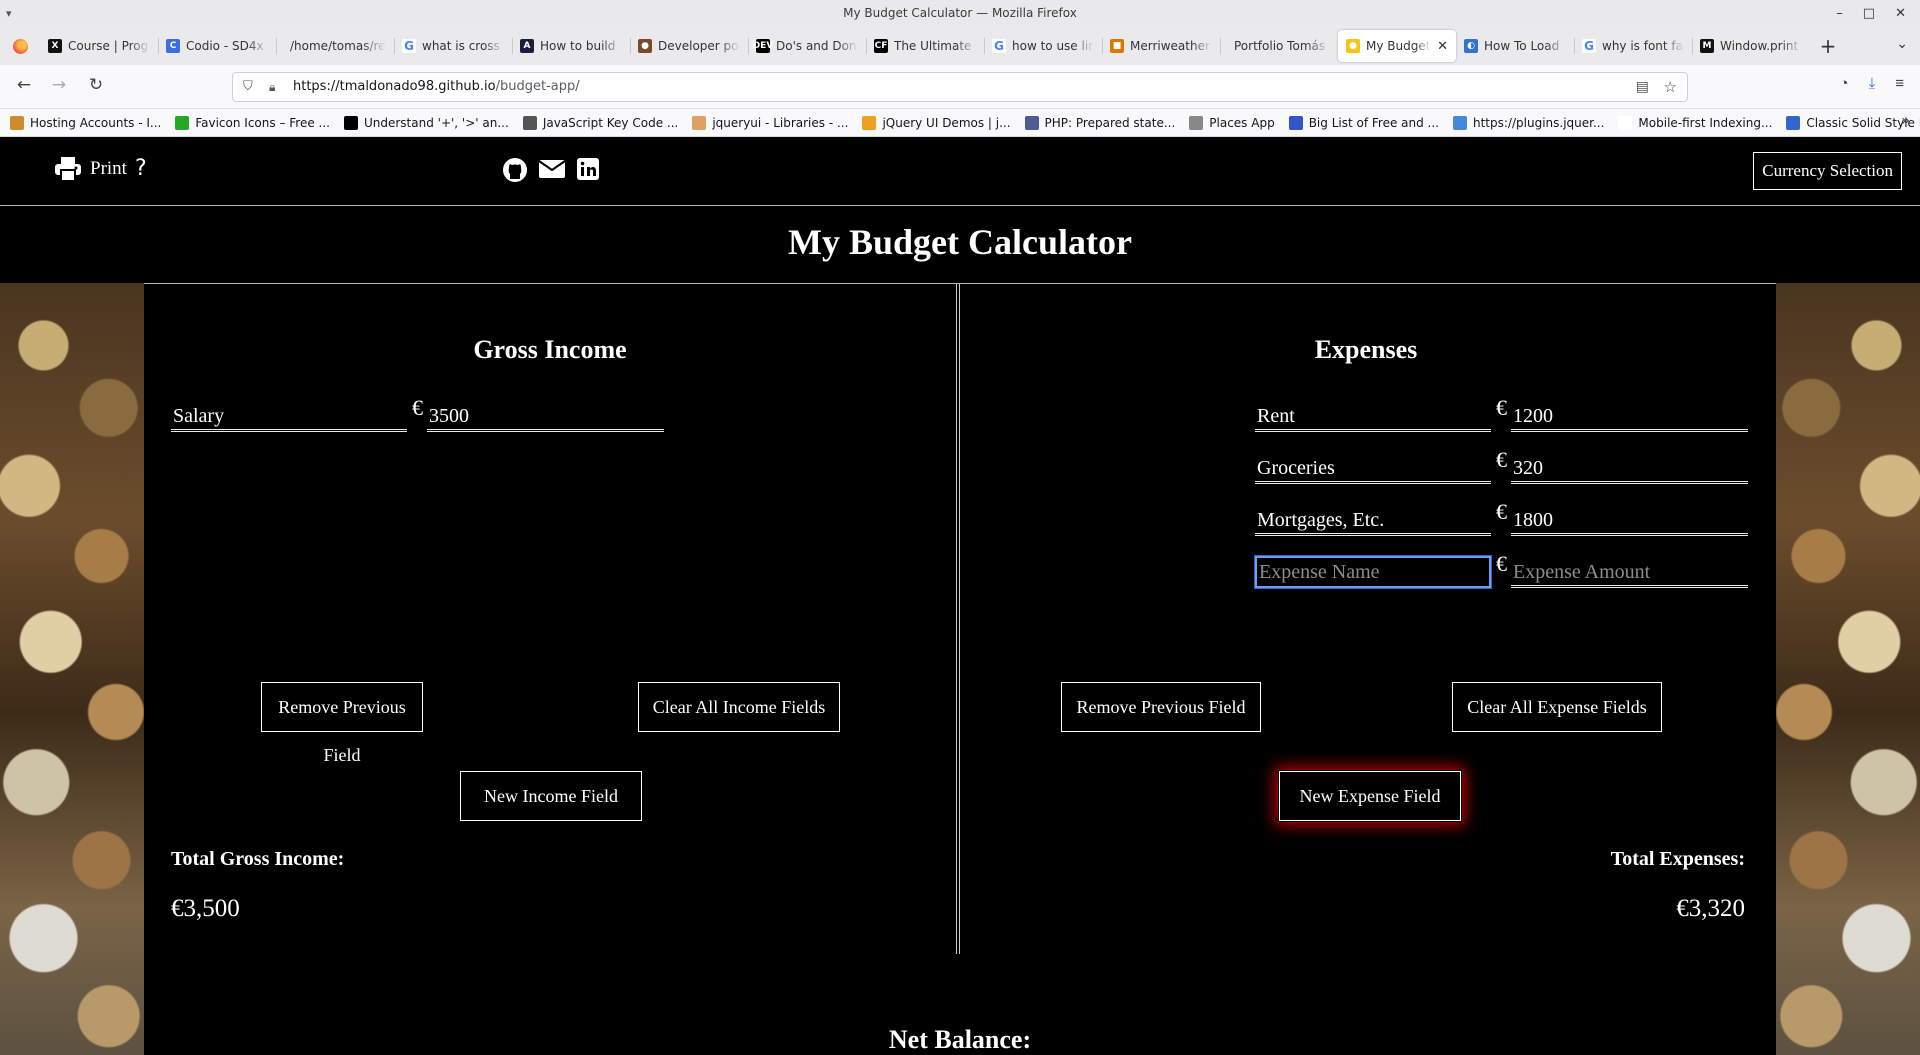 This screenshot has height=1055, width=1920. Describe the element at coordinates (1670, 87) in the screenshot. I see `bookmark-star-icon: ☆` at that location.